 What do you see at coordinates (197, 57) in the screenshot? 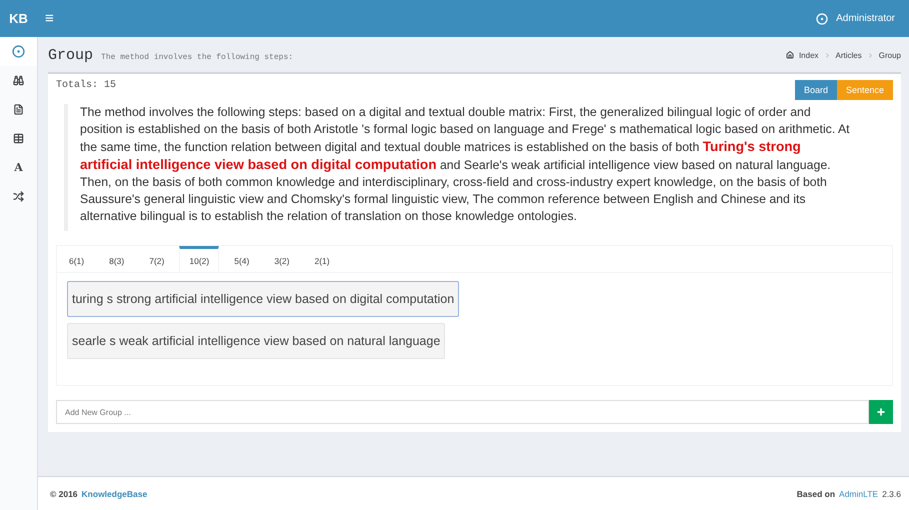
I see `page-subtitle: The method involves the following steps:` at bounding box center [197, 57].